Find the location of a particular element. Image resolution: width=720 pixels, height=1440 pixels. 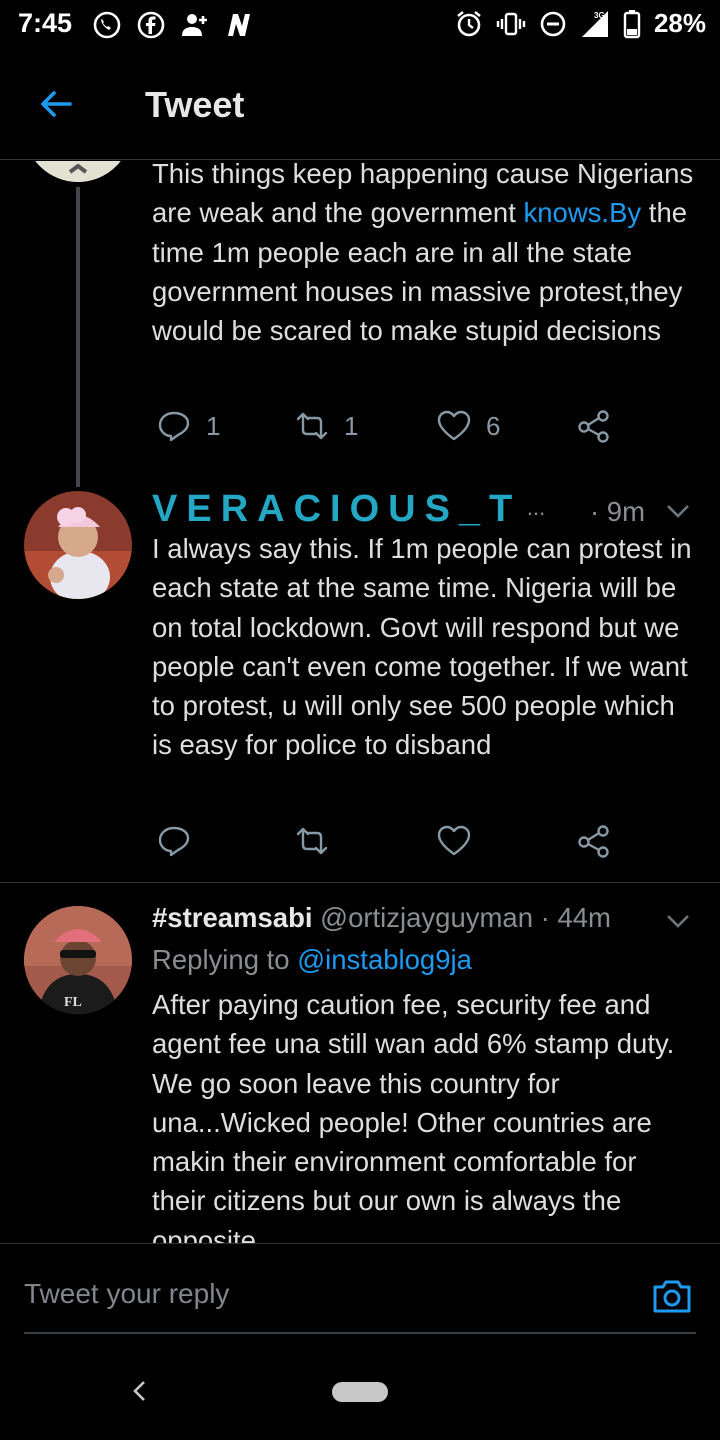

like-count: 6 is located at coordinates (493, 425).